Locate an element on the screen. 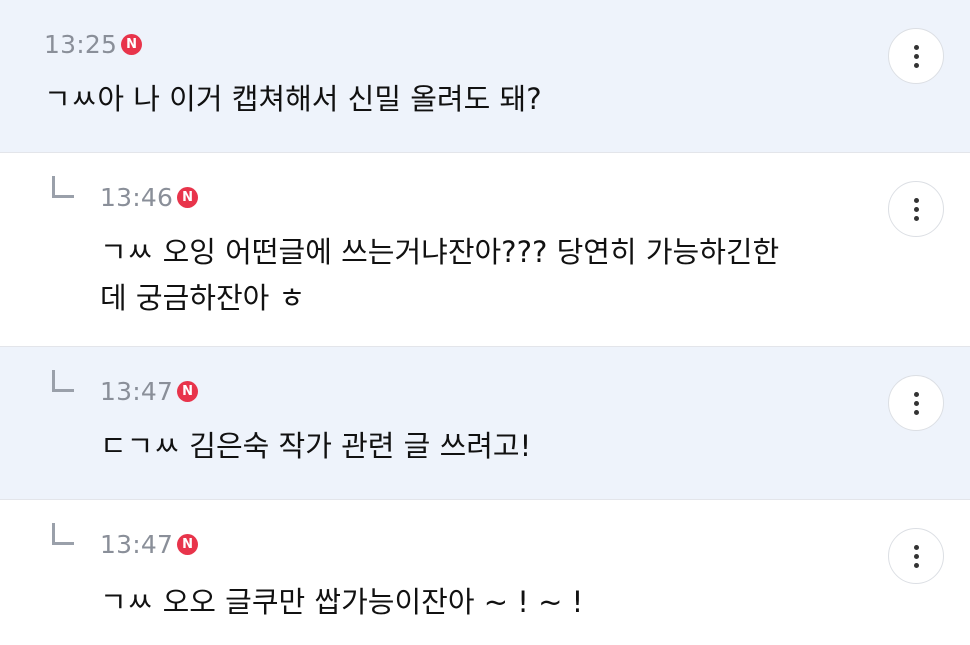 The image size is (970, 645). comment-time: 13:25 is located at coordinates (81, 44).